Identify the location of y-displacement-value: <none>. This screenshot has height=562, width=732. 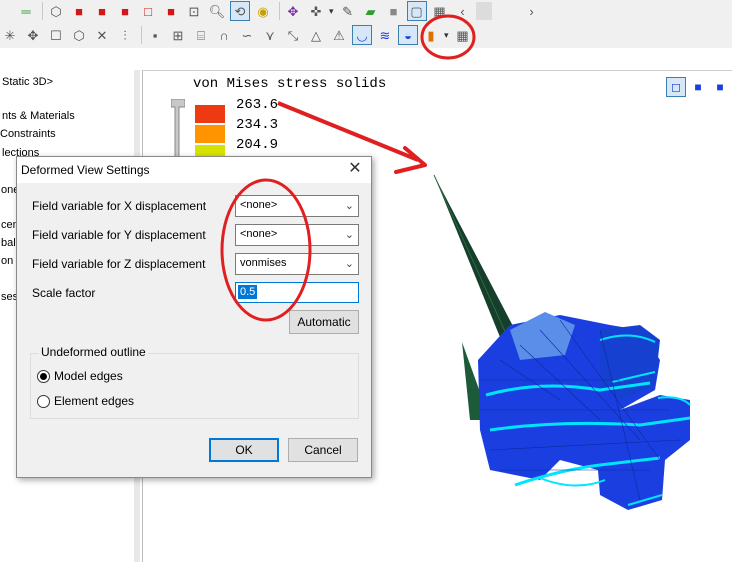
(259, 234).